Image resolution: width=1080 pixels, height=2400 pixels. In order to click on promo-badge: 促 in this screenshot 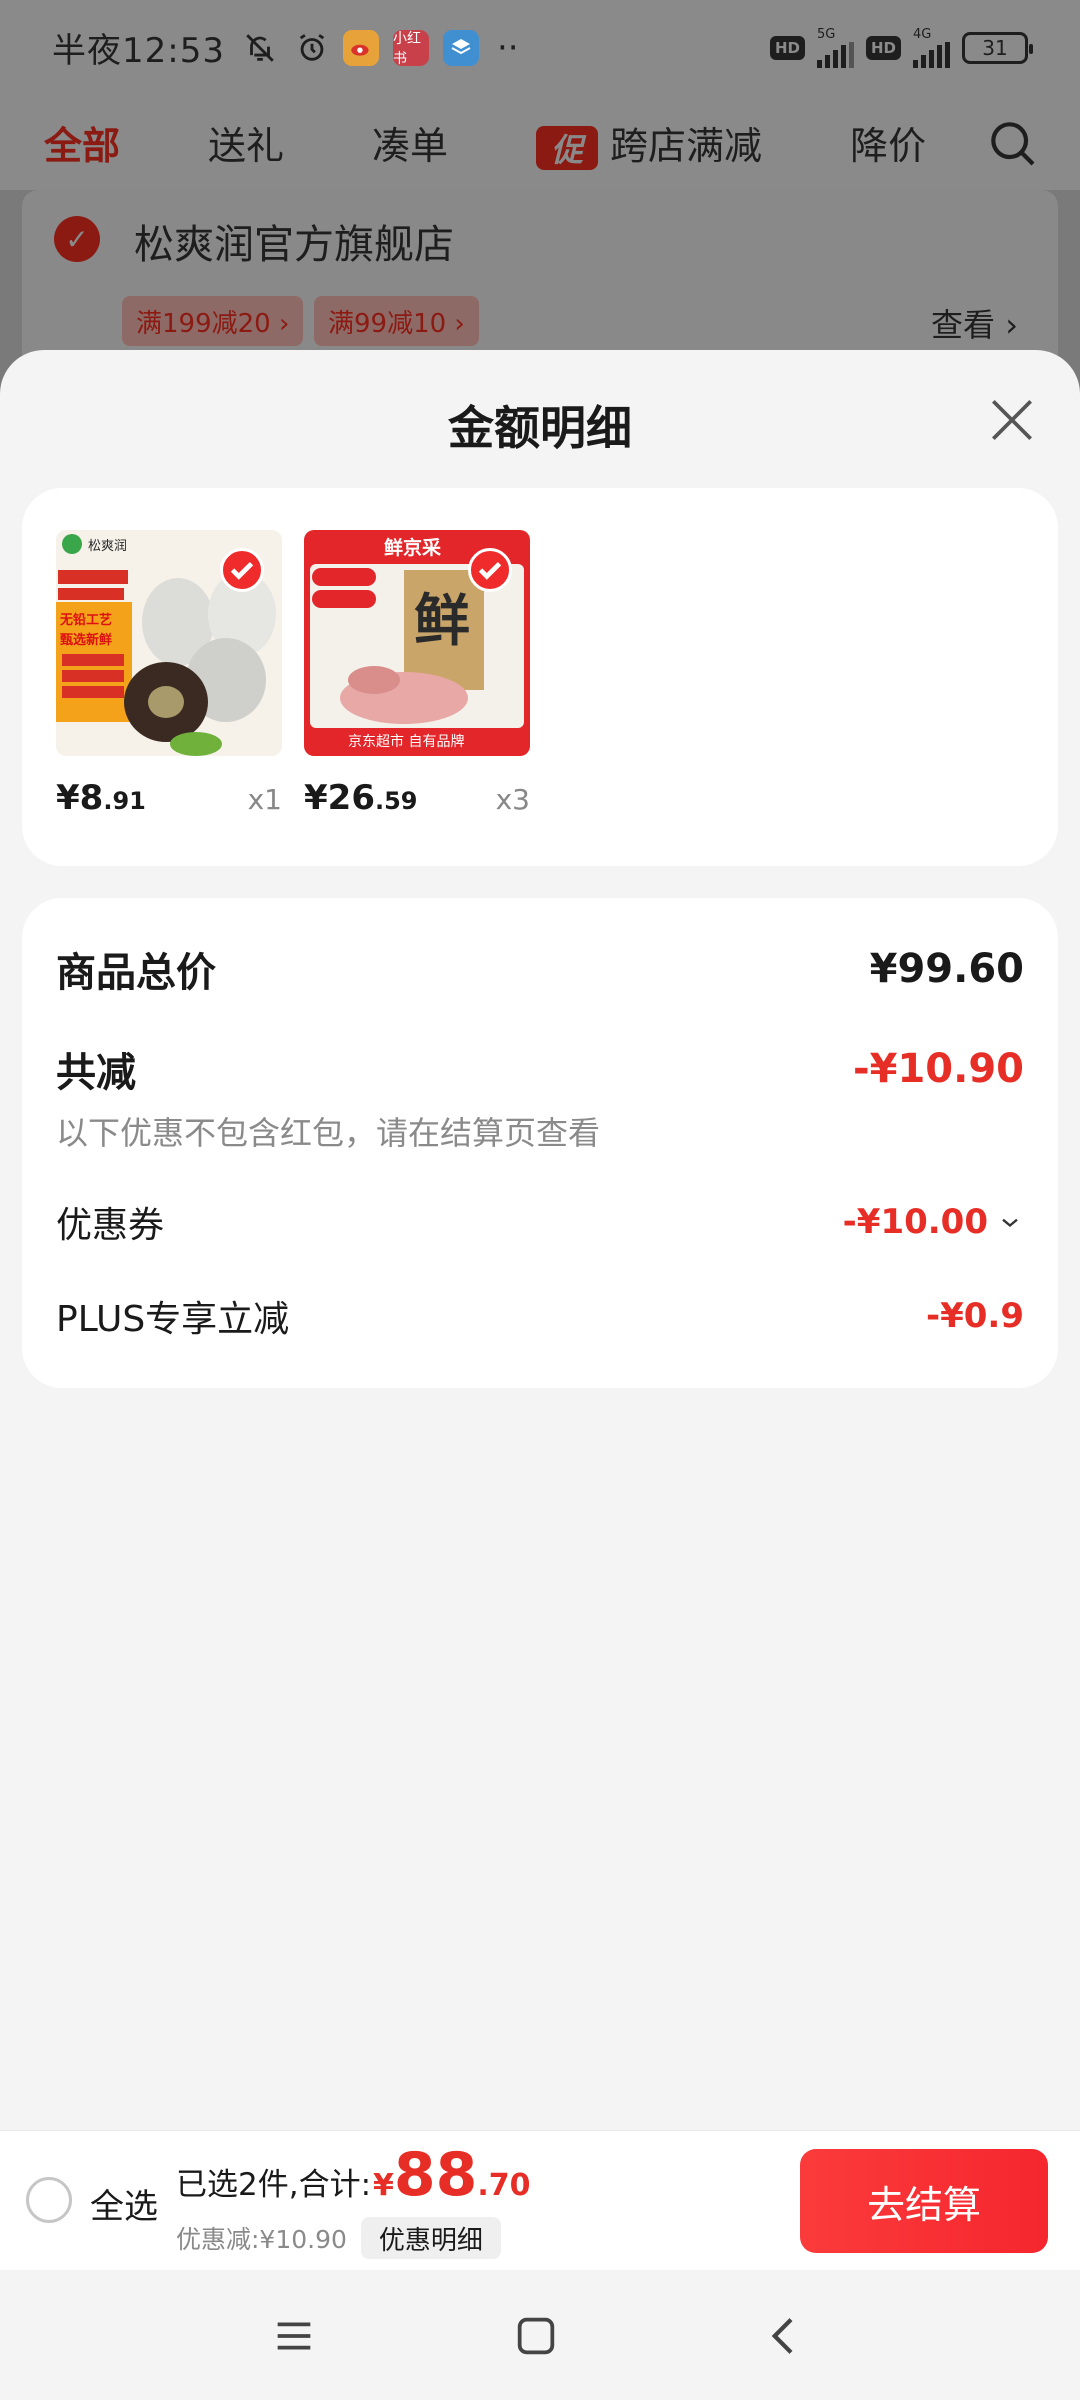, I will do `click(567, 148)`.